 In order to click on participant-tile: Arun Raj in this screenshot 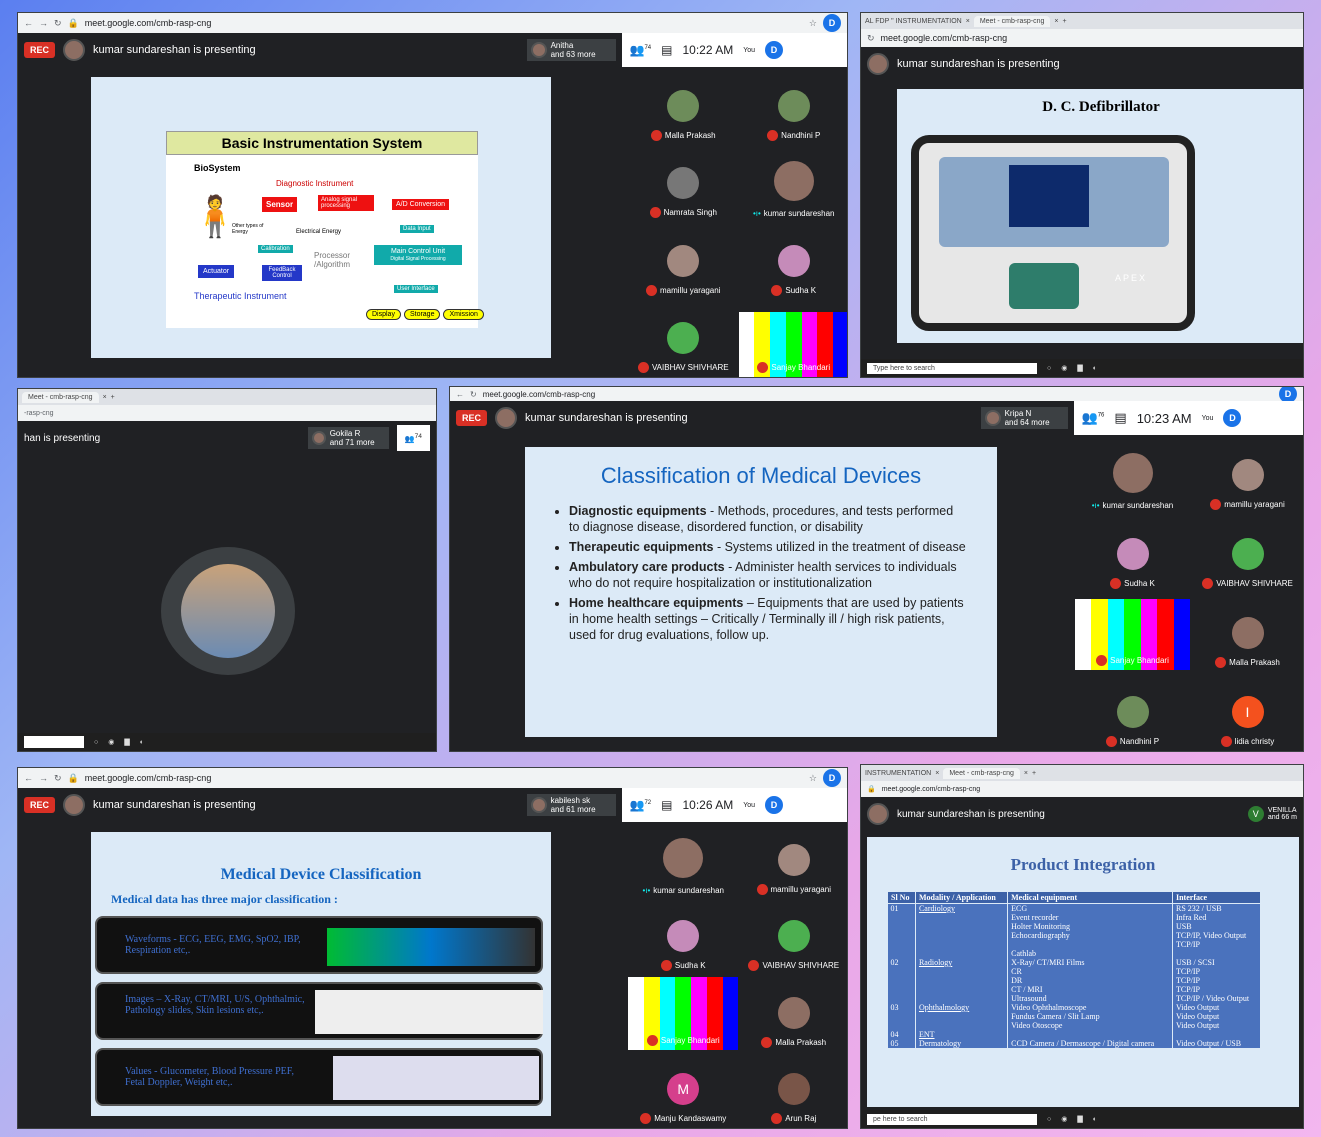, I will do `click(793, 1091)`.